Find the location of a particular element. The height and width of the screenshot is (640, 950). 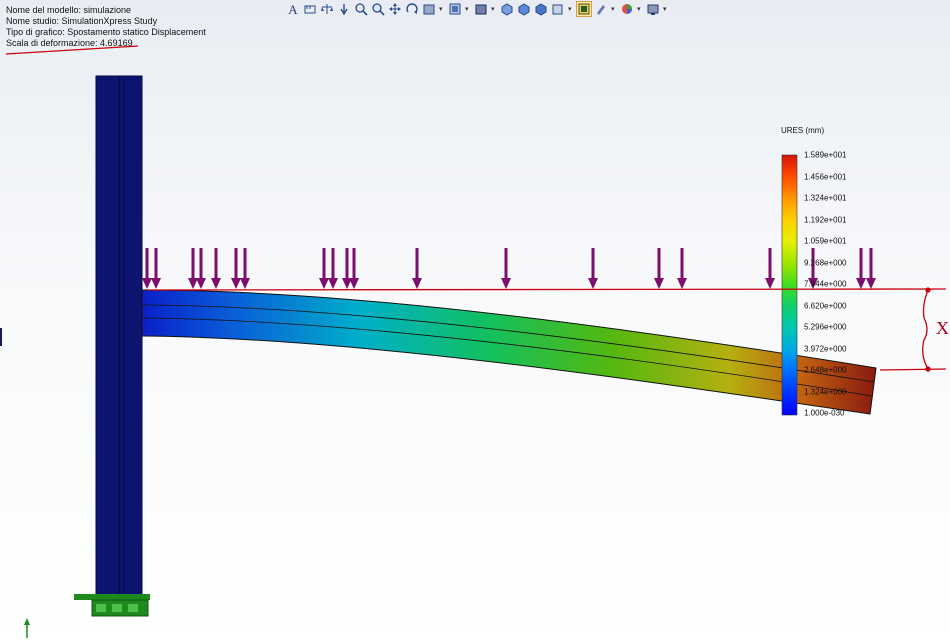

legend-tick-label: 2.648e+000 is located at coordinates (825, 370).